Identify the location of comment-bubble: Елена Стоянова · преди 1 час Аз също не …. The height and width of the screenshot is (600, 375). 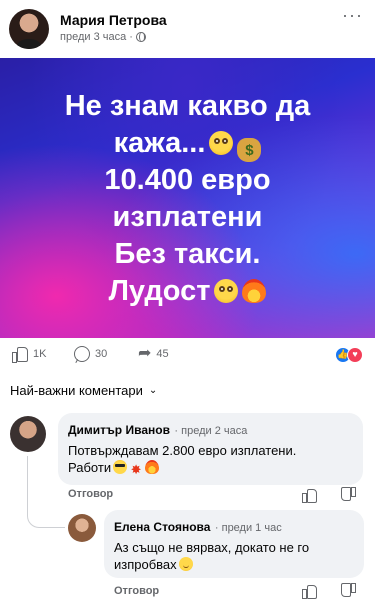
(234, 544).